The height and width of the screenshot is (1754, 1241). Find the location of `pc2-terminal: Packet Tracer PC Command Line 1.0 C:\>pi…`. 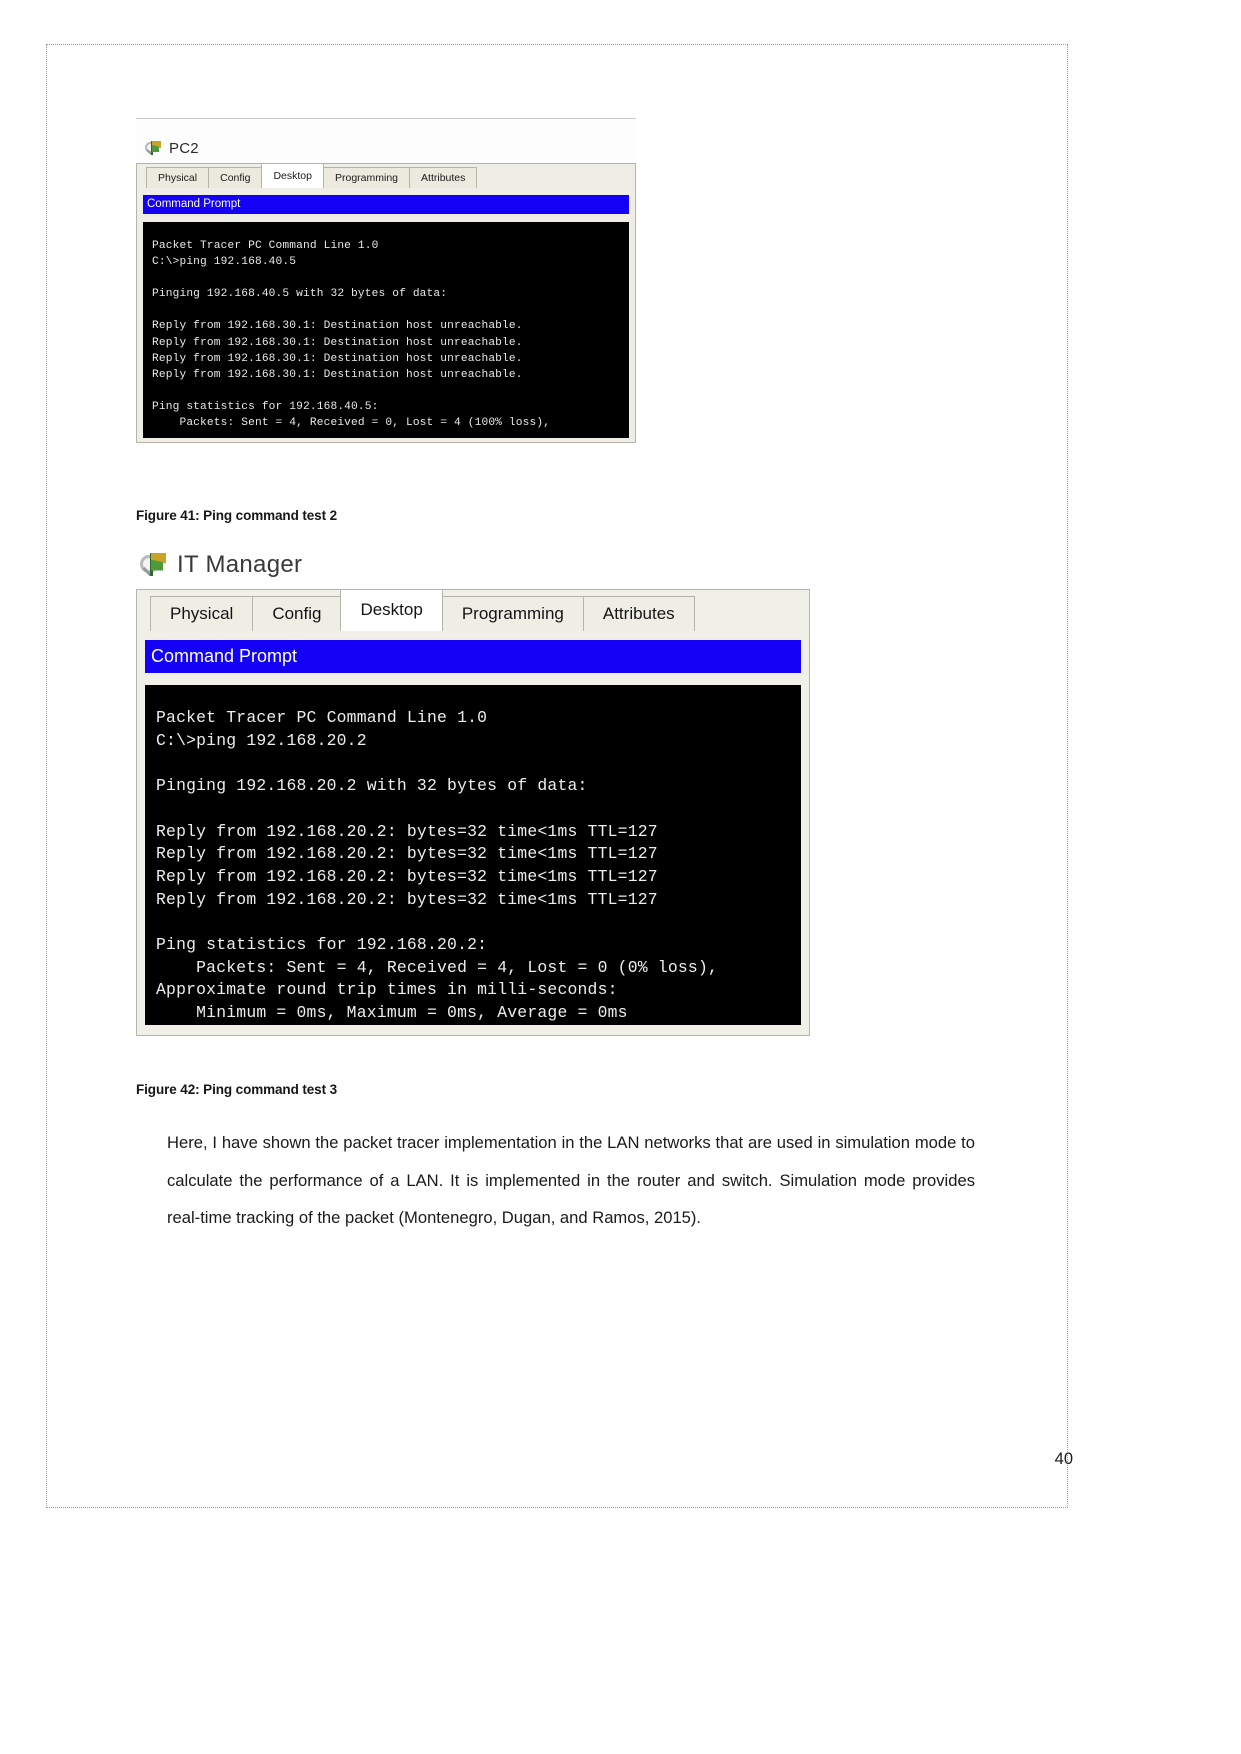

pc2-terminal: Packet Tracer PC Command Line 1.0 C:\>pi… is located at coordinates (386, 330).